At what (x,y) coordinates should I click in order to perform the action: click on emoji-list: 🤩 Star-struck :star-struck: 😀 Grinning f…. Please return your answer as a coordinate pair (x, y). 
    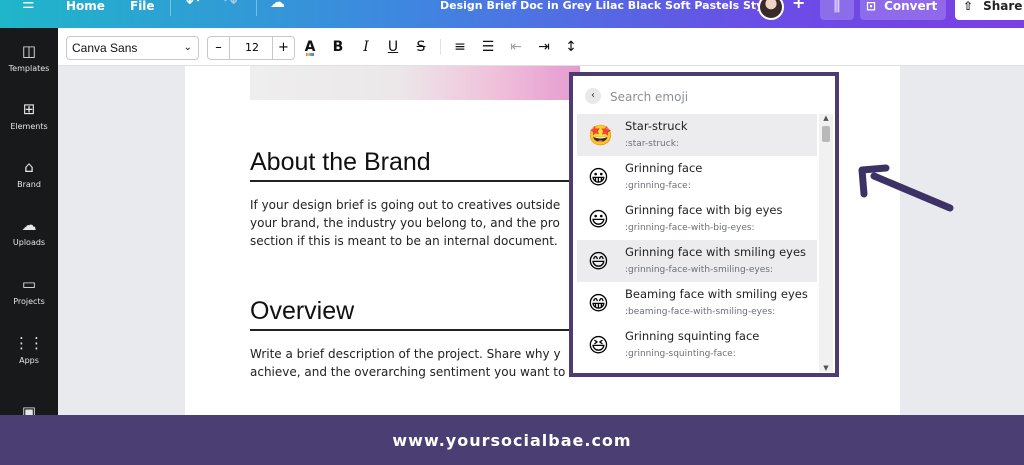
    Looking at the image, I should click on (697, 242).